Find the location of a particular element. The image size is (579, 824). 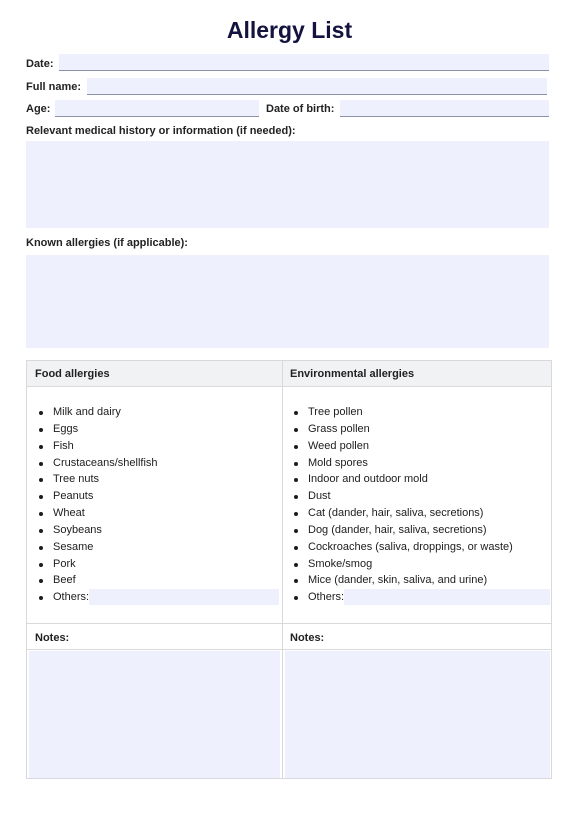

environmental-others-label: Others: is located at coordinates (326, 597).